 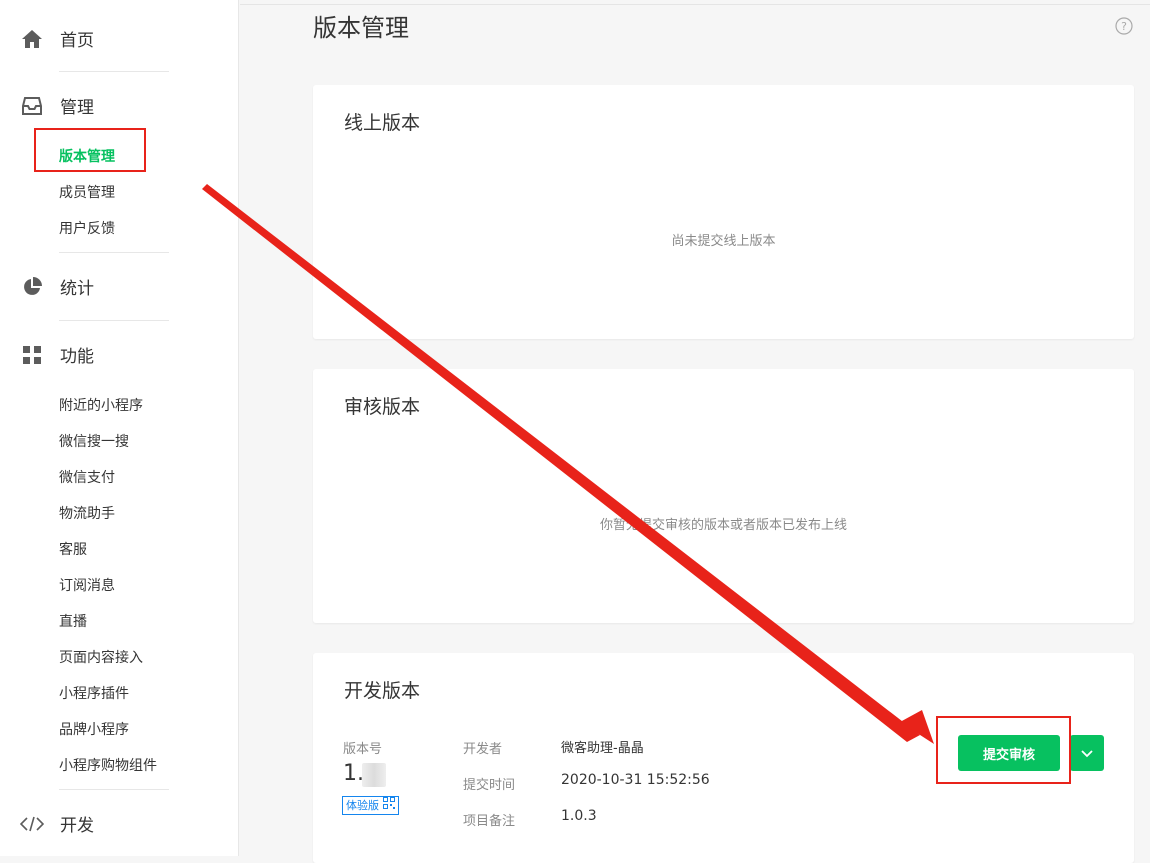 I want to click on review-version-title: 审核版本, so click(x=382, y=407).